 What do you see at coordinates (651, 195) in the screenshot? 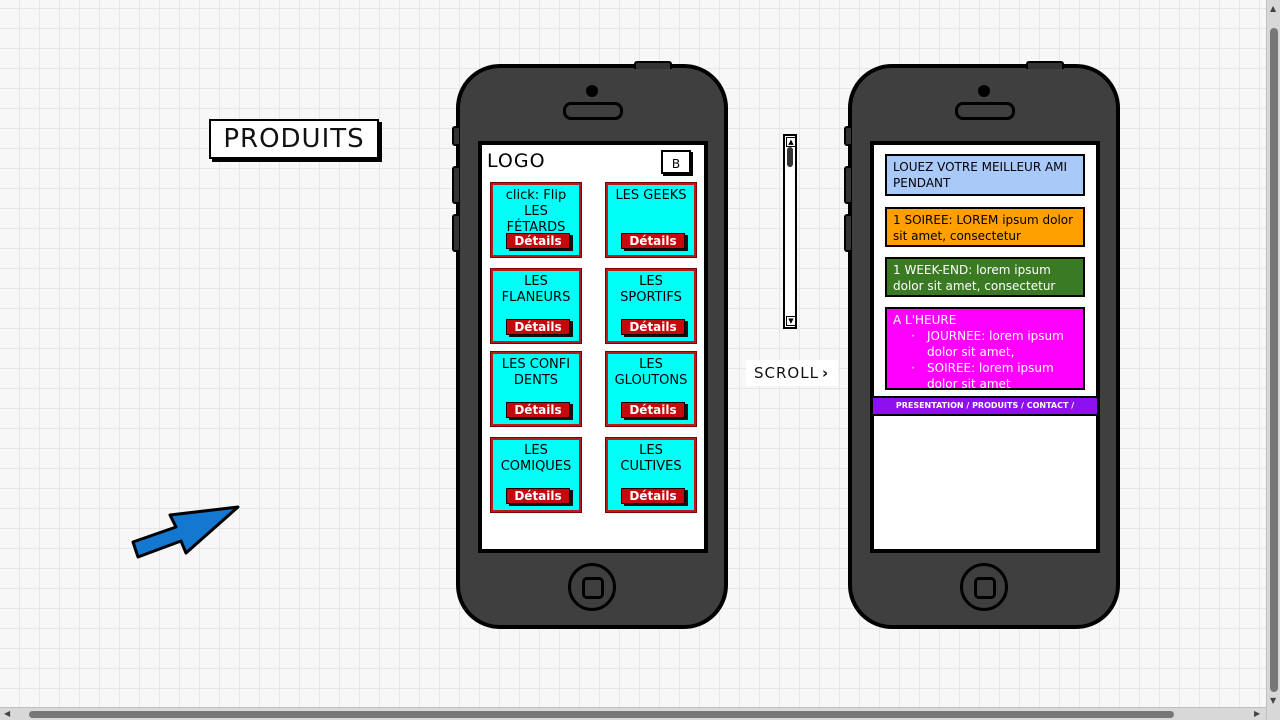
I see `card-title: LES GEEKS` at bounding box center [651, 195].